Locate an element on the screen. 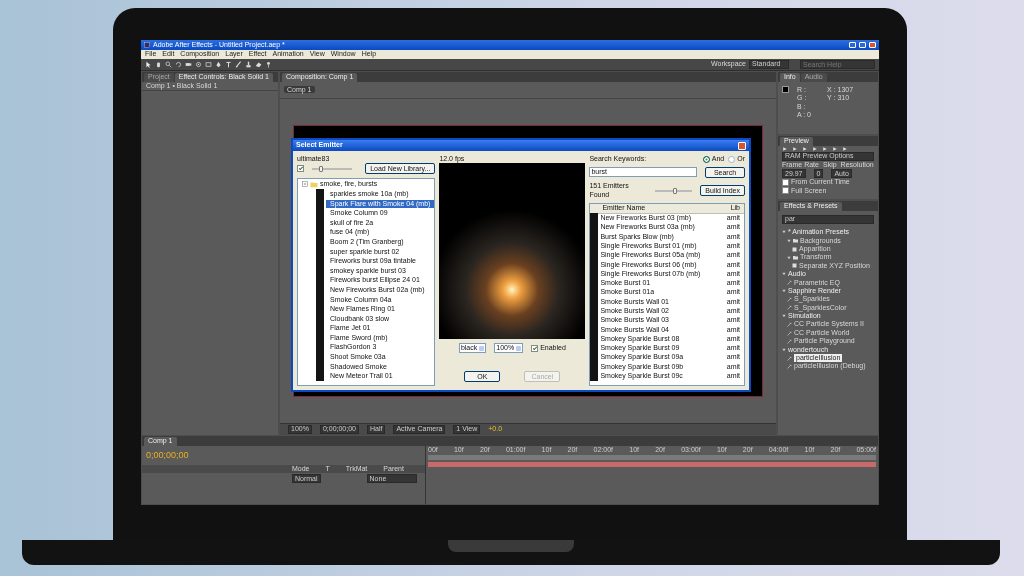 This screenshot has width=1024, height=576. minimize-button is located at coordinates (852, 45).